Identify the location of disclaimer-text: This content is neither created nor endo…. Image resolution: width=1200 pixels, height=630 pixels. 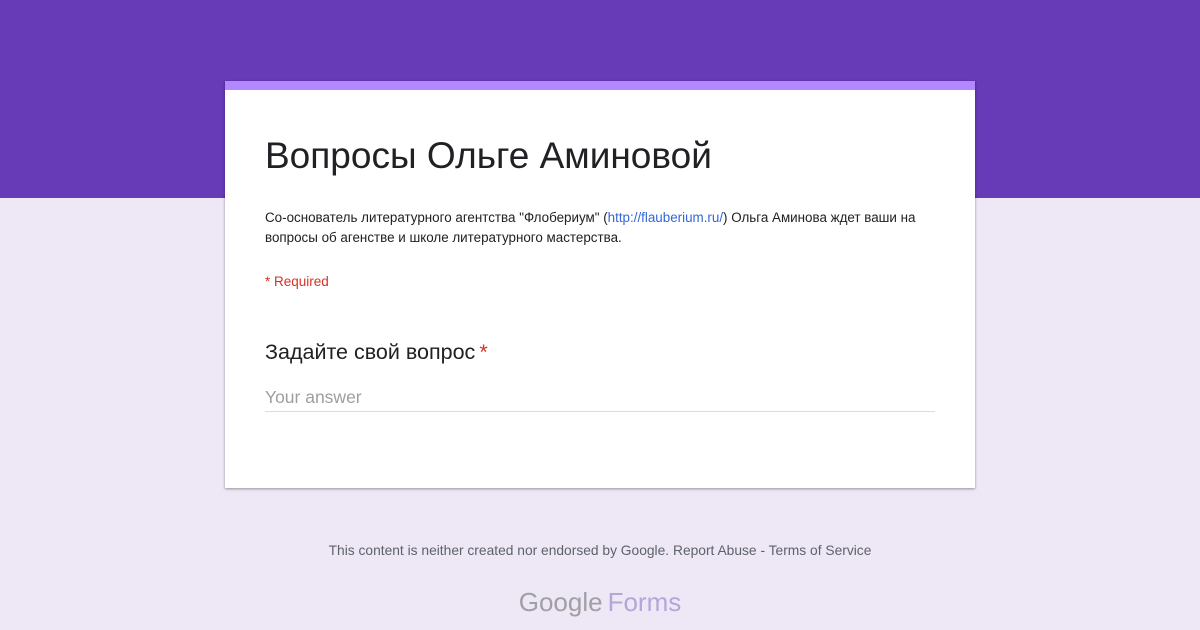
(499, 550).